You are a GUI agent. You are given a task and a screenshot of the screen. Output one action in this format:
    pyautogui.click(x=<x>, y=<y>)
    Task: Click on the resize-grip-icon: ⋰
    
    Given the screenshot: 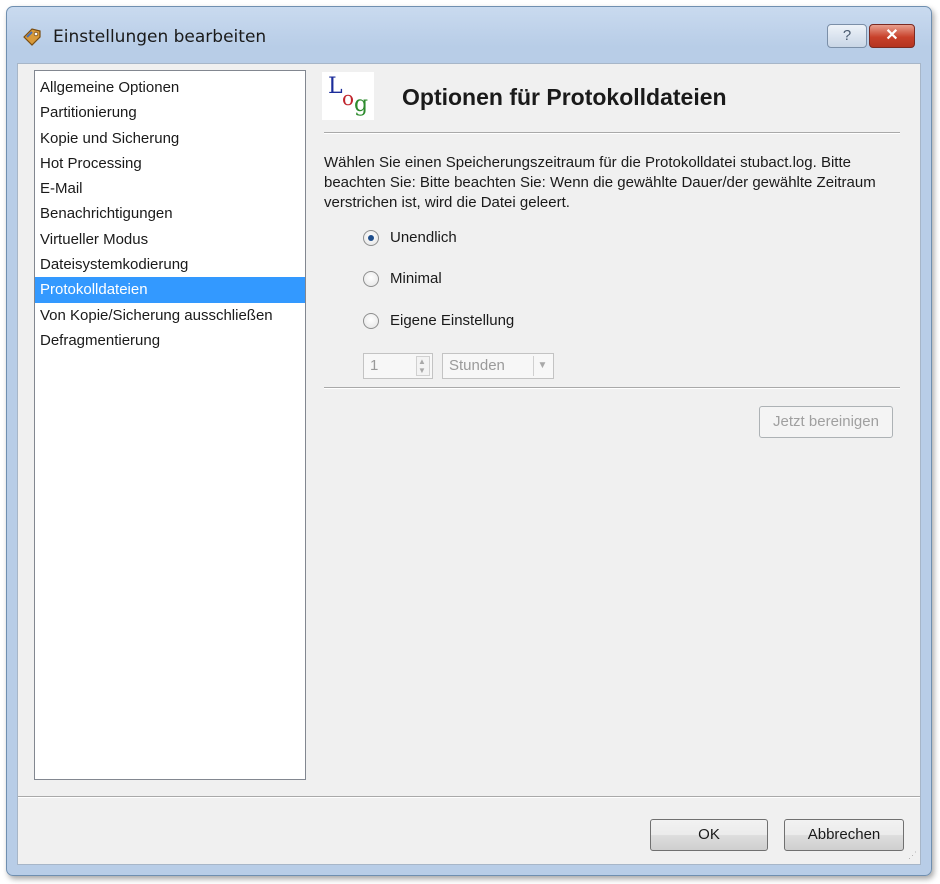 What is the action you would take?
    pyautogui.click(x=912, y=855)
    